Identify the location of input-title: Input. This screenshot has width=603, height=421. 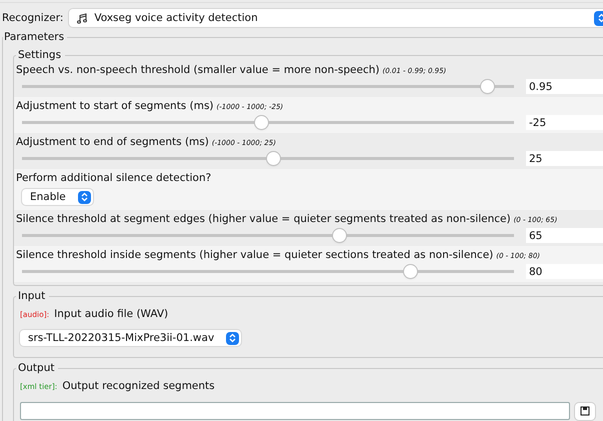
(31, 296).